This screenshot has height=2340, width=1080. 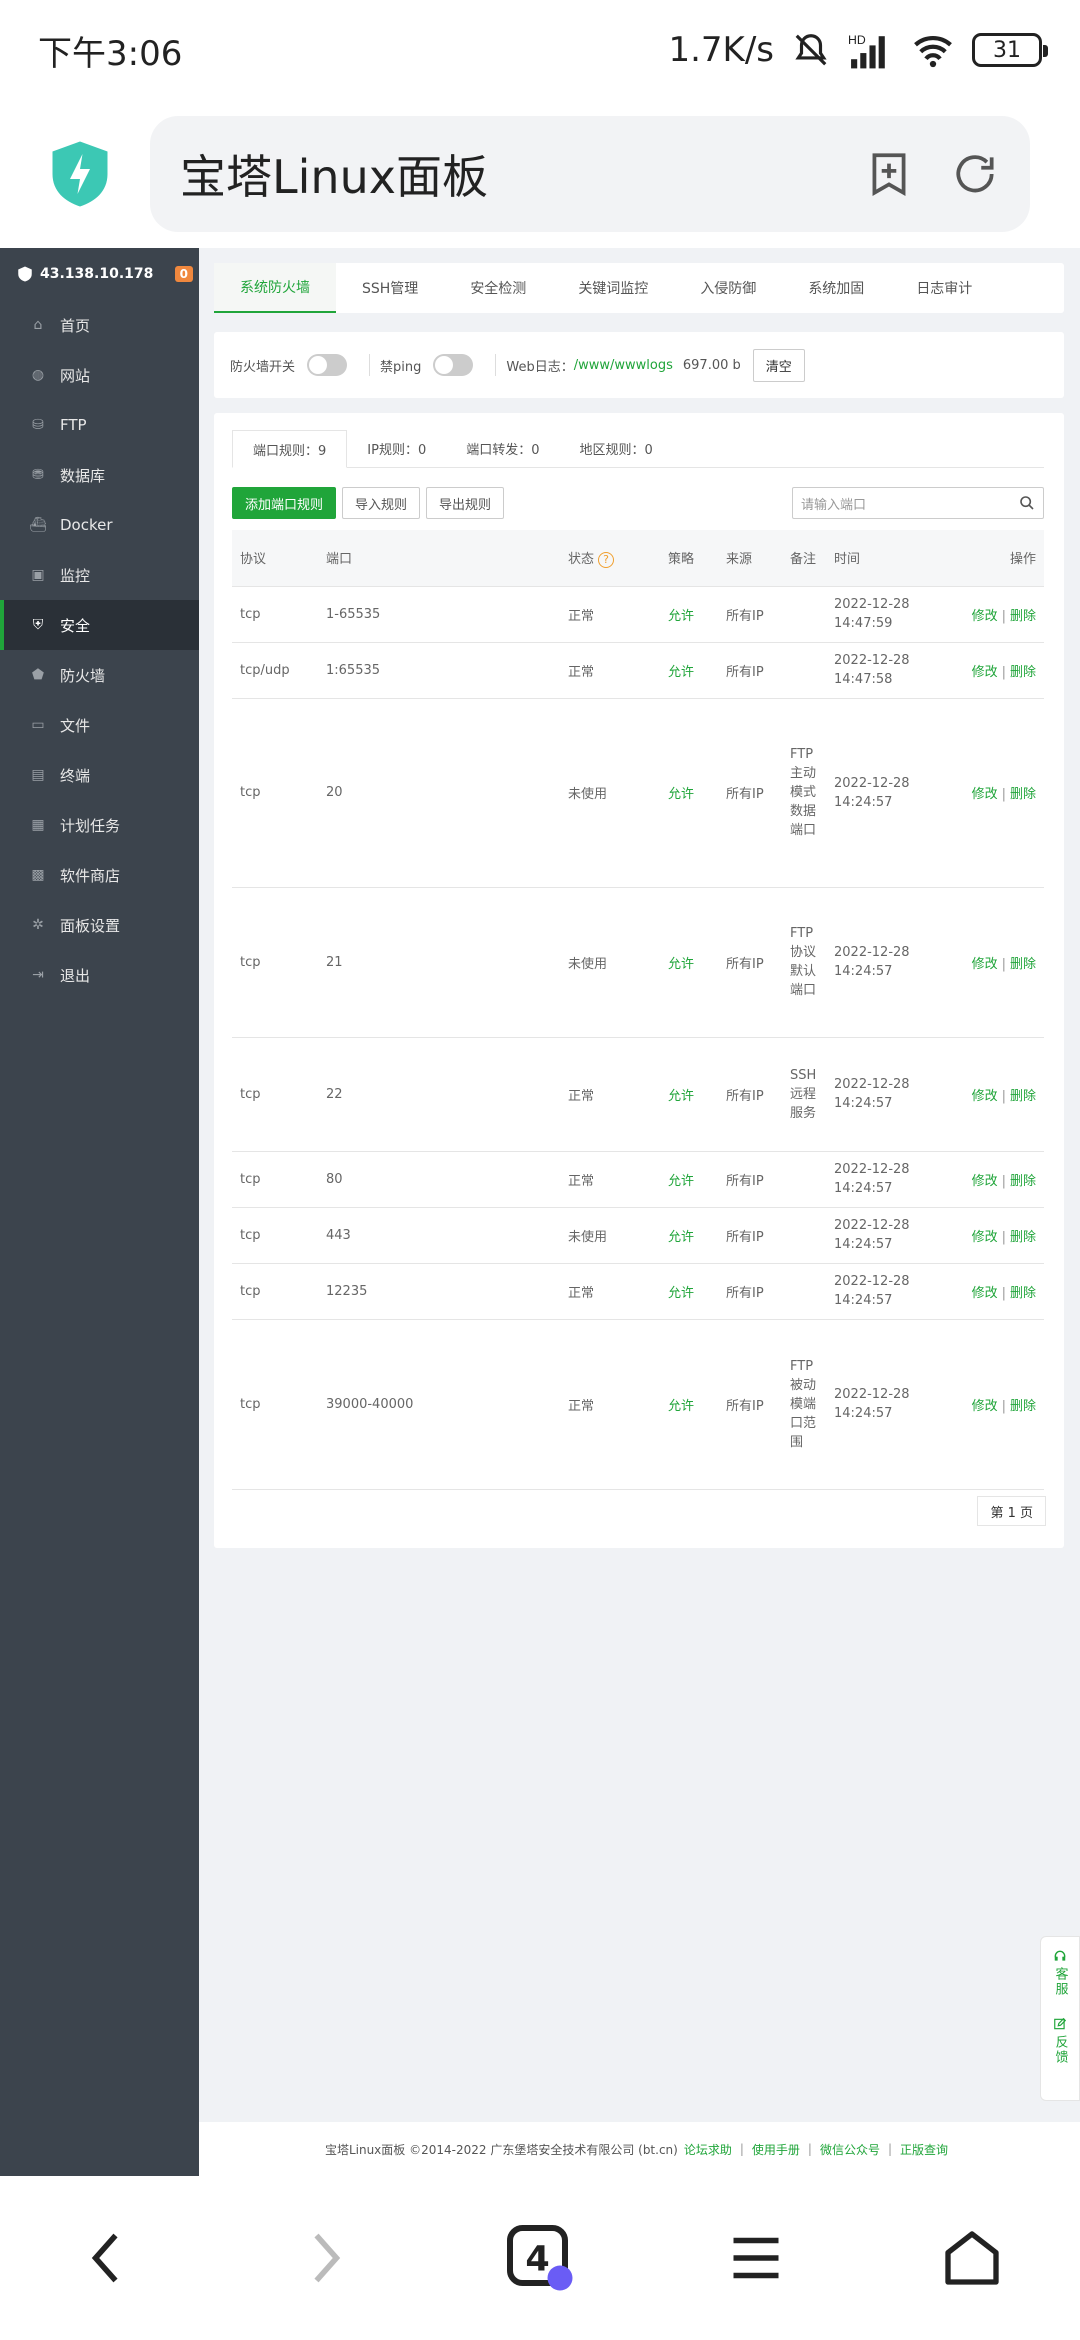 What do you see at coordinates (381, 503) in the screenshot?
I see `import-rules-button: 导入规则` at bounding box center [381, 503].